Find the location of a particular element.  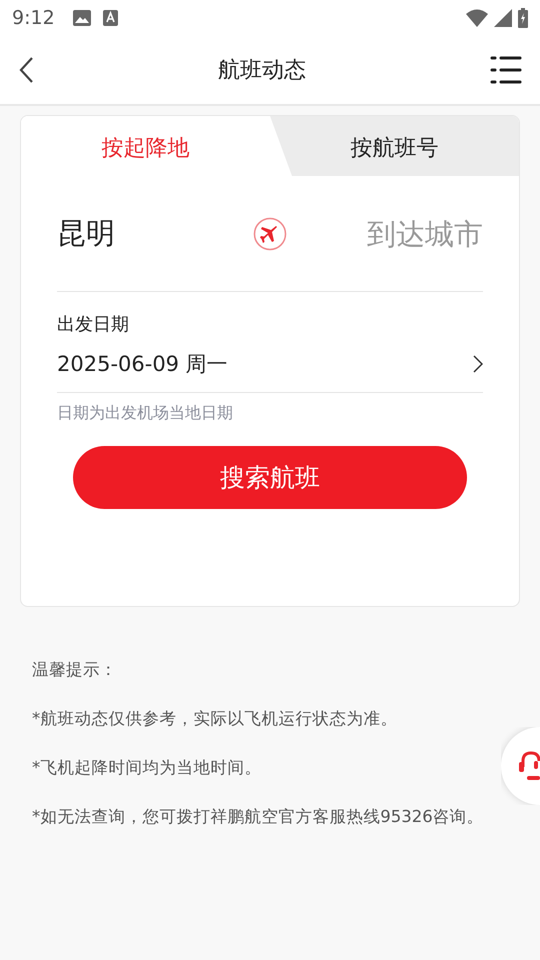

wifi-icon is located at coordinates (477, 18).